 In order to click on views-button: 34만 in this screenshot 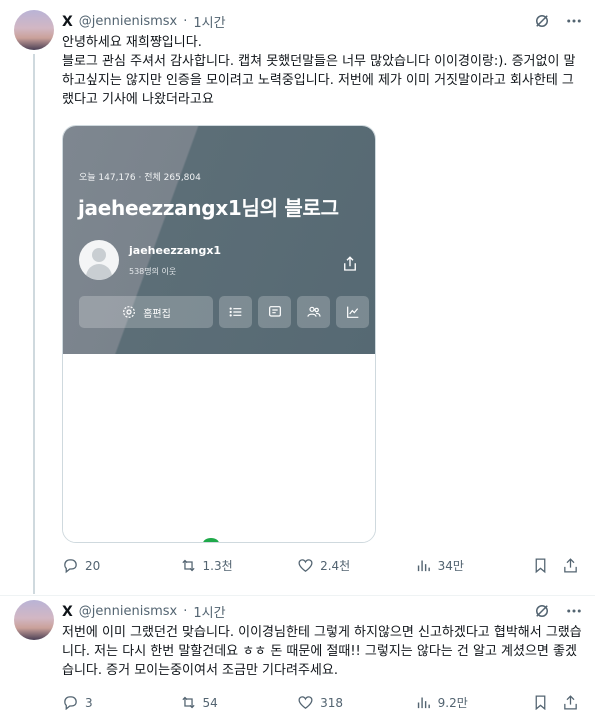, I will do `click(474, 565)`.